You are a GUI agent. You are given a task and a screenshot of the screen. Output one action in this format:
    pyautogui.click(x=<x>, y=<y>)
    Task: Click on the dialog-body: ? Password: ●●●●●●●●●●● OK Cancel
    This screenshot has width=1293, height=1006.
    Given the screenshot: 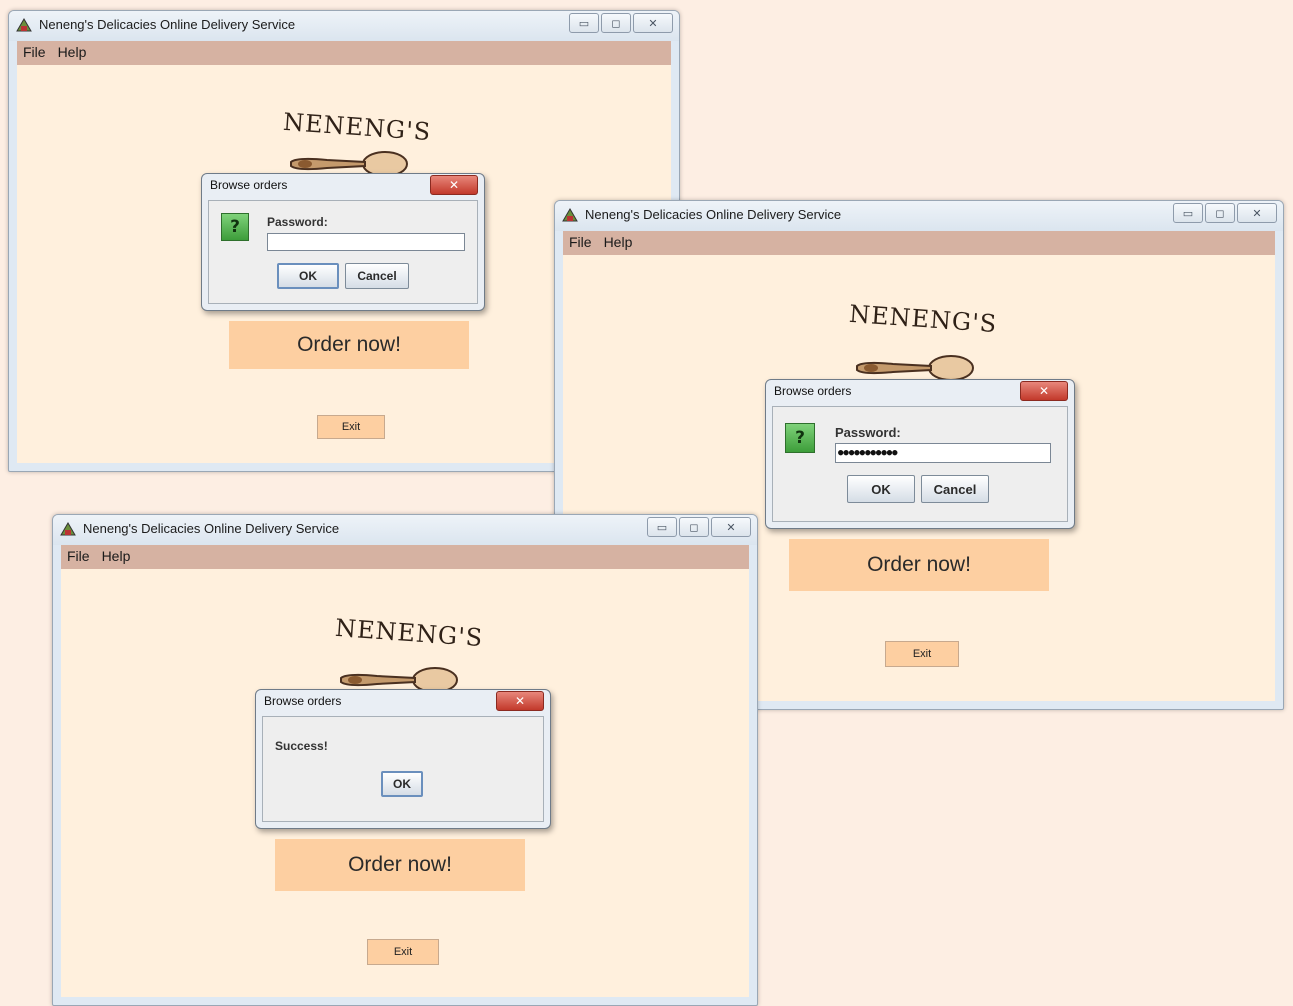 What is the action you would take?
    pyautogui.click(x=920, y=464)
    